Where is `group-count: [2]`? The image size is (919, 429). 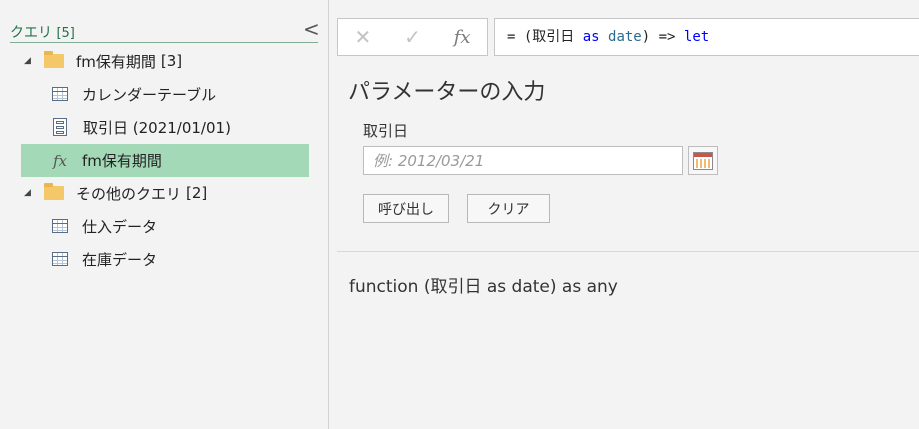
group-count: [2] is located at coordinates (197, 193).